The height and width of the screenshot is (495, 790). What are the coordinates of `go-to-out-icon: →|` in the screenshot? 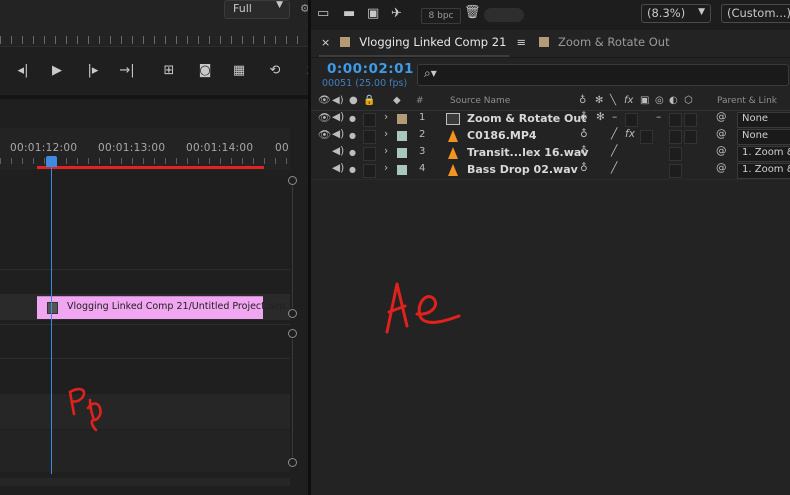 It's located at (127, 71).